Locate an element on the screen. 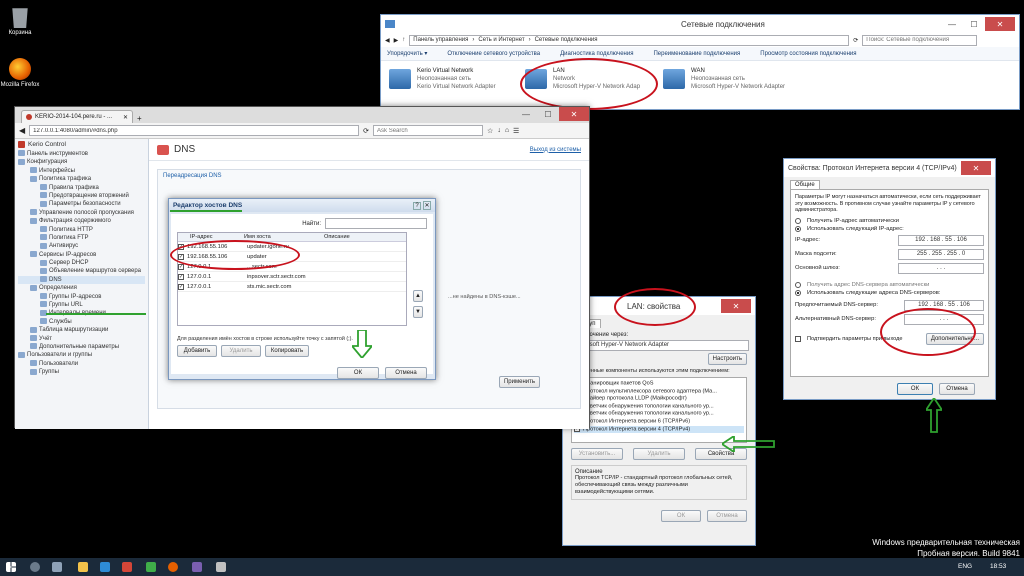  tree-item: Таблица маршрутизации is located at coordinates (81, 330).